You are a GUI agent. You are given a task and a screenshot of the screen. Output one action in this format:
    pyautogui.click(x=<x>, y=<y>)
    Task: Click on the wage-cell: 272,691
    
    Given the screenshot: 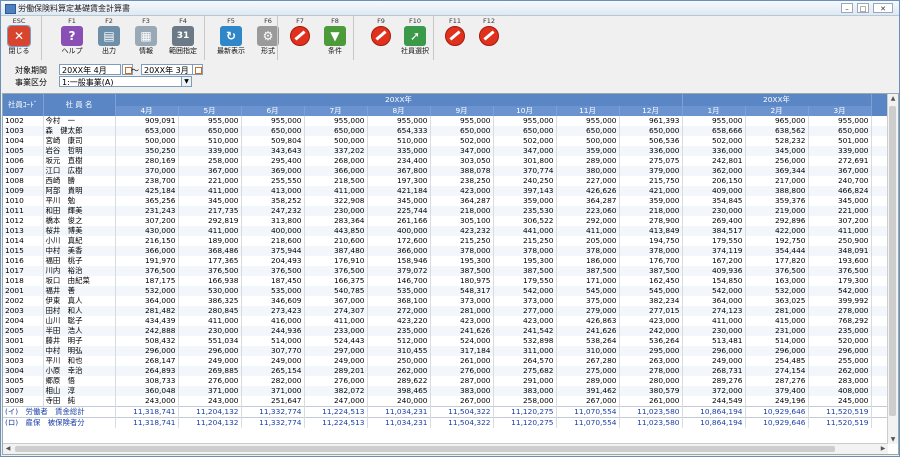 What is the action you would take?
    pyautogui.click(x=840, y=161)
    